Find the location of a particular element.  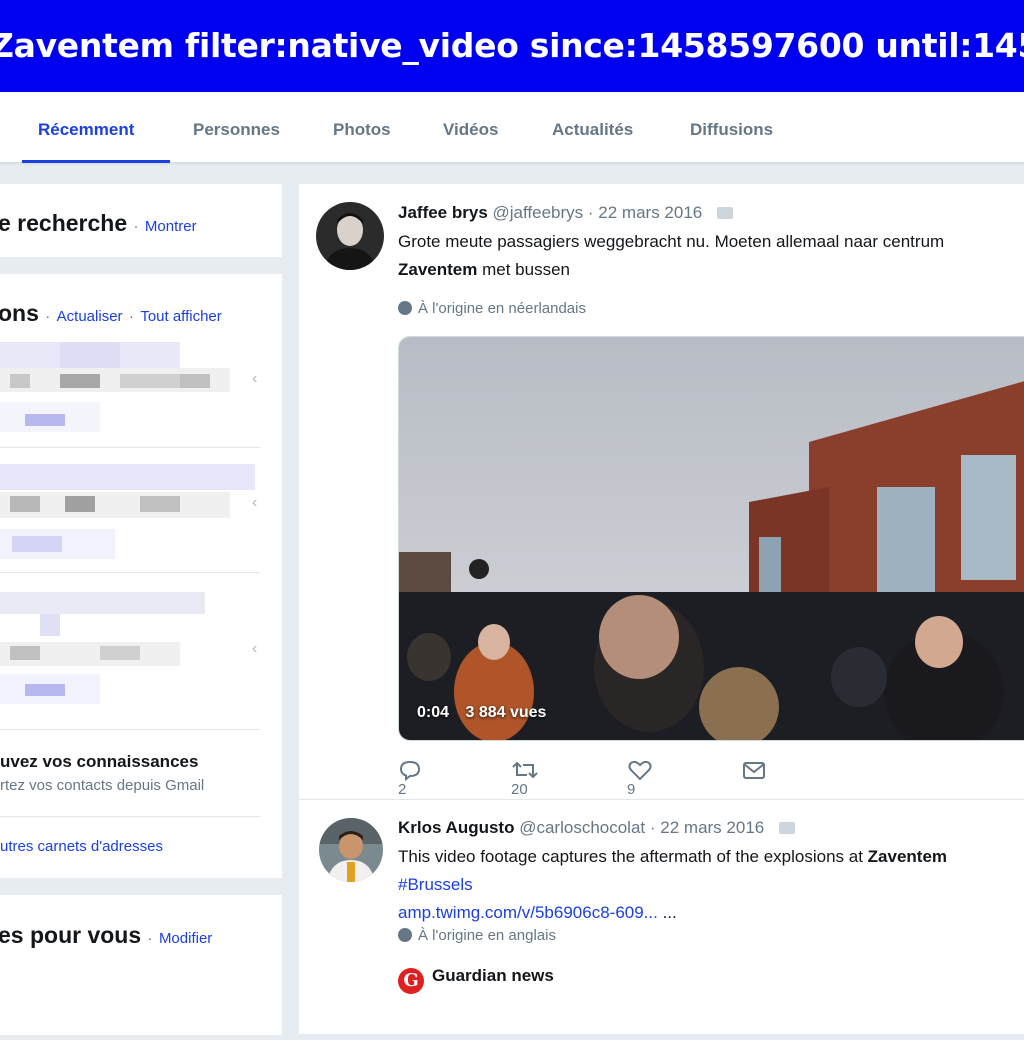

retweet-button: 20 is located at coordinates (531, 778).